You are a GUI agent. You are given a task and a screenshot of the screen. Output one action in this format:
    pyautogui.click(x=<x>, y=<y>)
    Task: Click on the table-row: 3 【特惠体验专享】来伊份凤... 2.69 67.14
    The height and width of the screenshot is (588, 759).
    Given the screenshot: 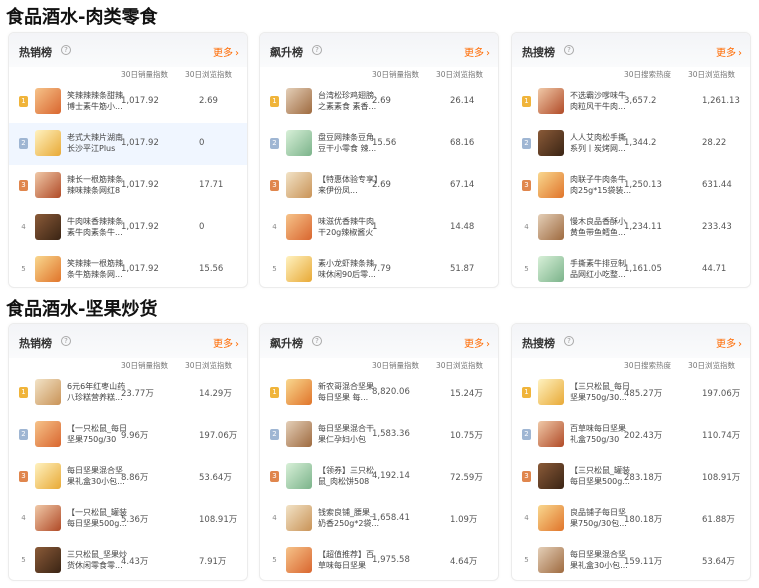 What is the action you would take?
    pyautogui.click(x=379, y=186)
    